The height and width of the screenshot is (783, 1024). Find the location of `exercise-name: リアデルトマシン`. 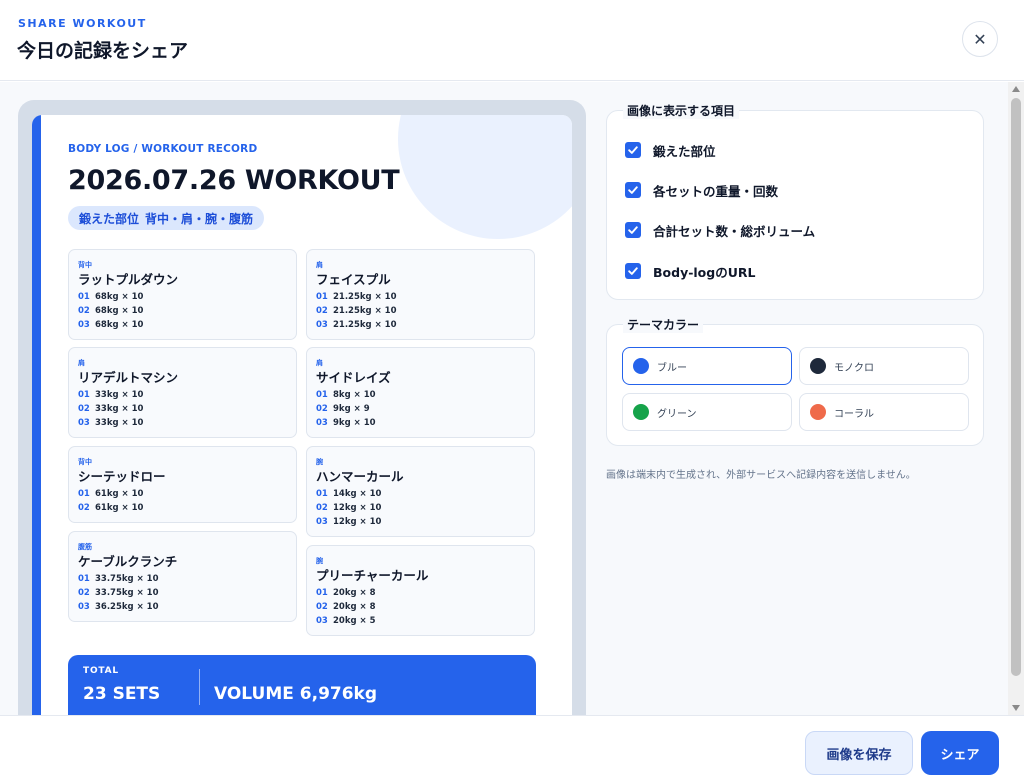

exercise-name: リアデルトマシン is located at coordinates (128, 377).